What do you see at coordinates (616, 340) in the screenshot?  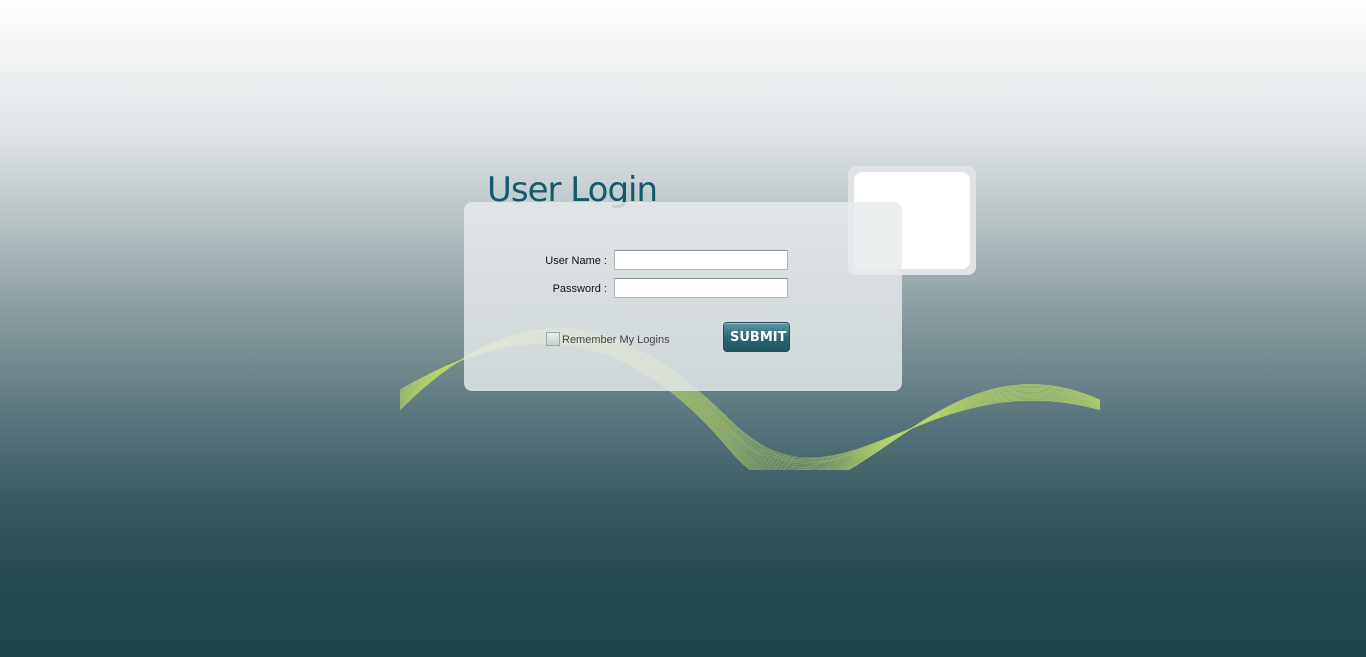 I see `remember-label: Remember My Logins` at bounding box center [616, 340].